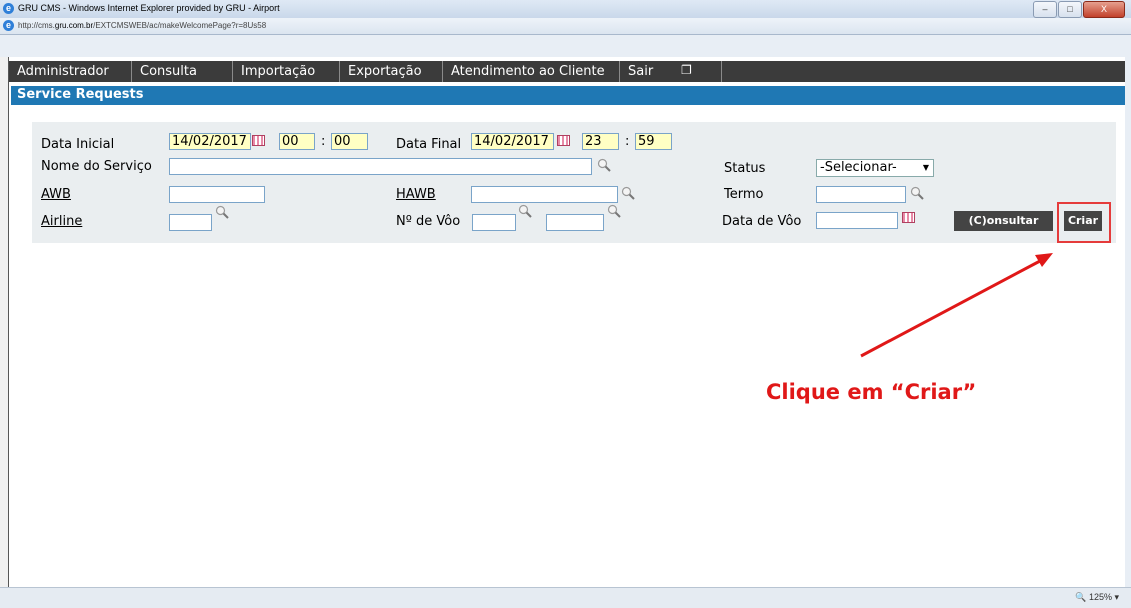  What do you see at coordinates (8, 25) in the screenshot?
I see `page-icon: e` at bounding box center [8, 25].